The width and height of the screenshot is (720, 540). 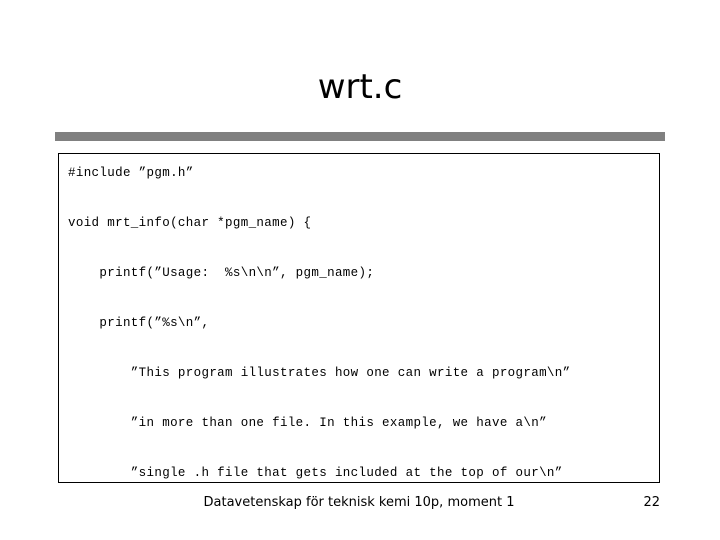 What do you see at coordinates (360, 87) in the screenshot?
I see `page-title: wrt.c` at bounding box center [360, 87].